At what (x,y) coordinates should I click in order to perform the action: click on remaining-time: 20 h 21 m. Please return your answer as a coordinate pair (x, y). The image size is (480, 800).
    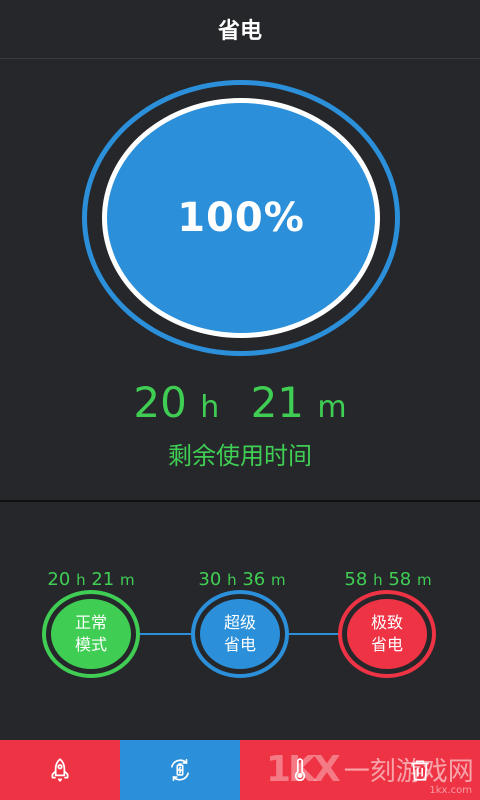
    Looking at the image, I should click on (240, 405).